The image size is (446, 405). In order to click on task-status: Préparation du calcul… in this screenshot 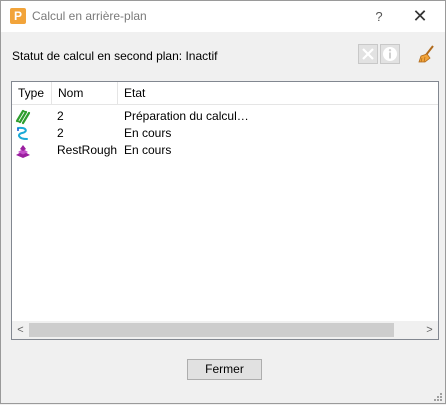, I will do `click(186, 116)`.